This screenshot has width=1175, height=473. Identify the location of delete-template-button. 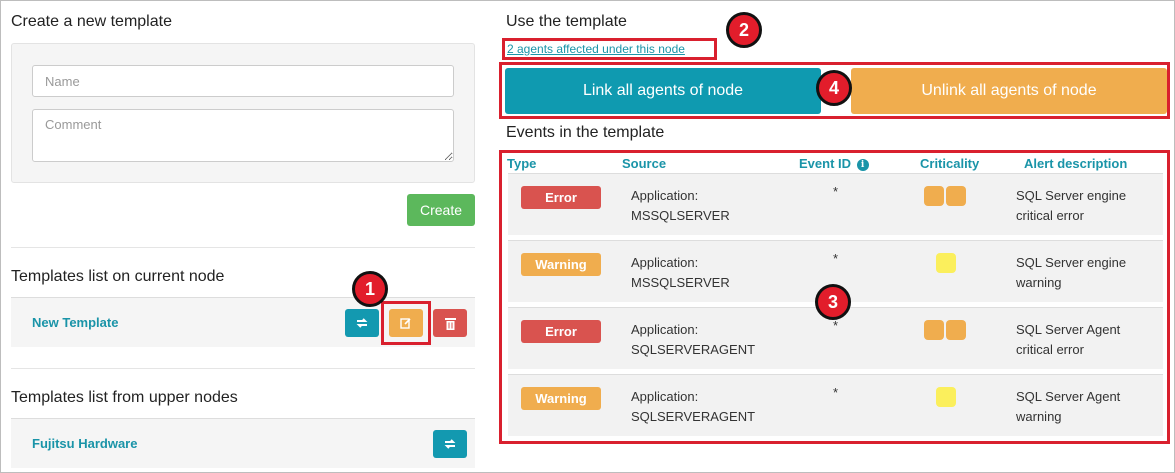
(450, 323).